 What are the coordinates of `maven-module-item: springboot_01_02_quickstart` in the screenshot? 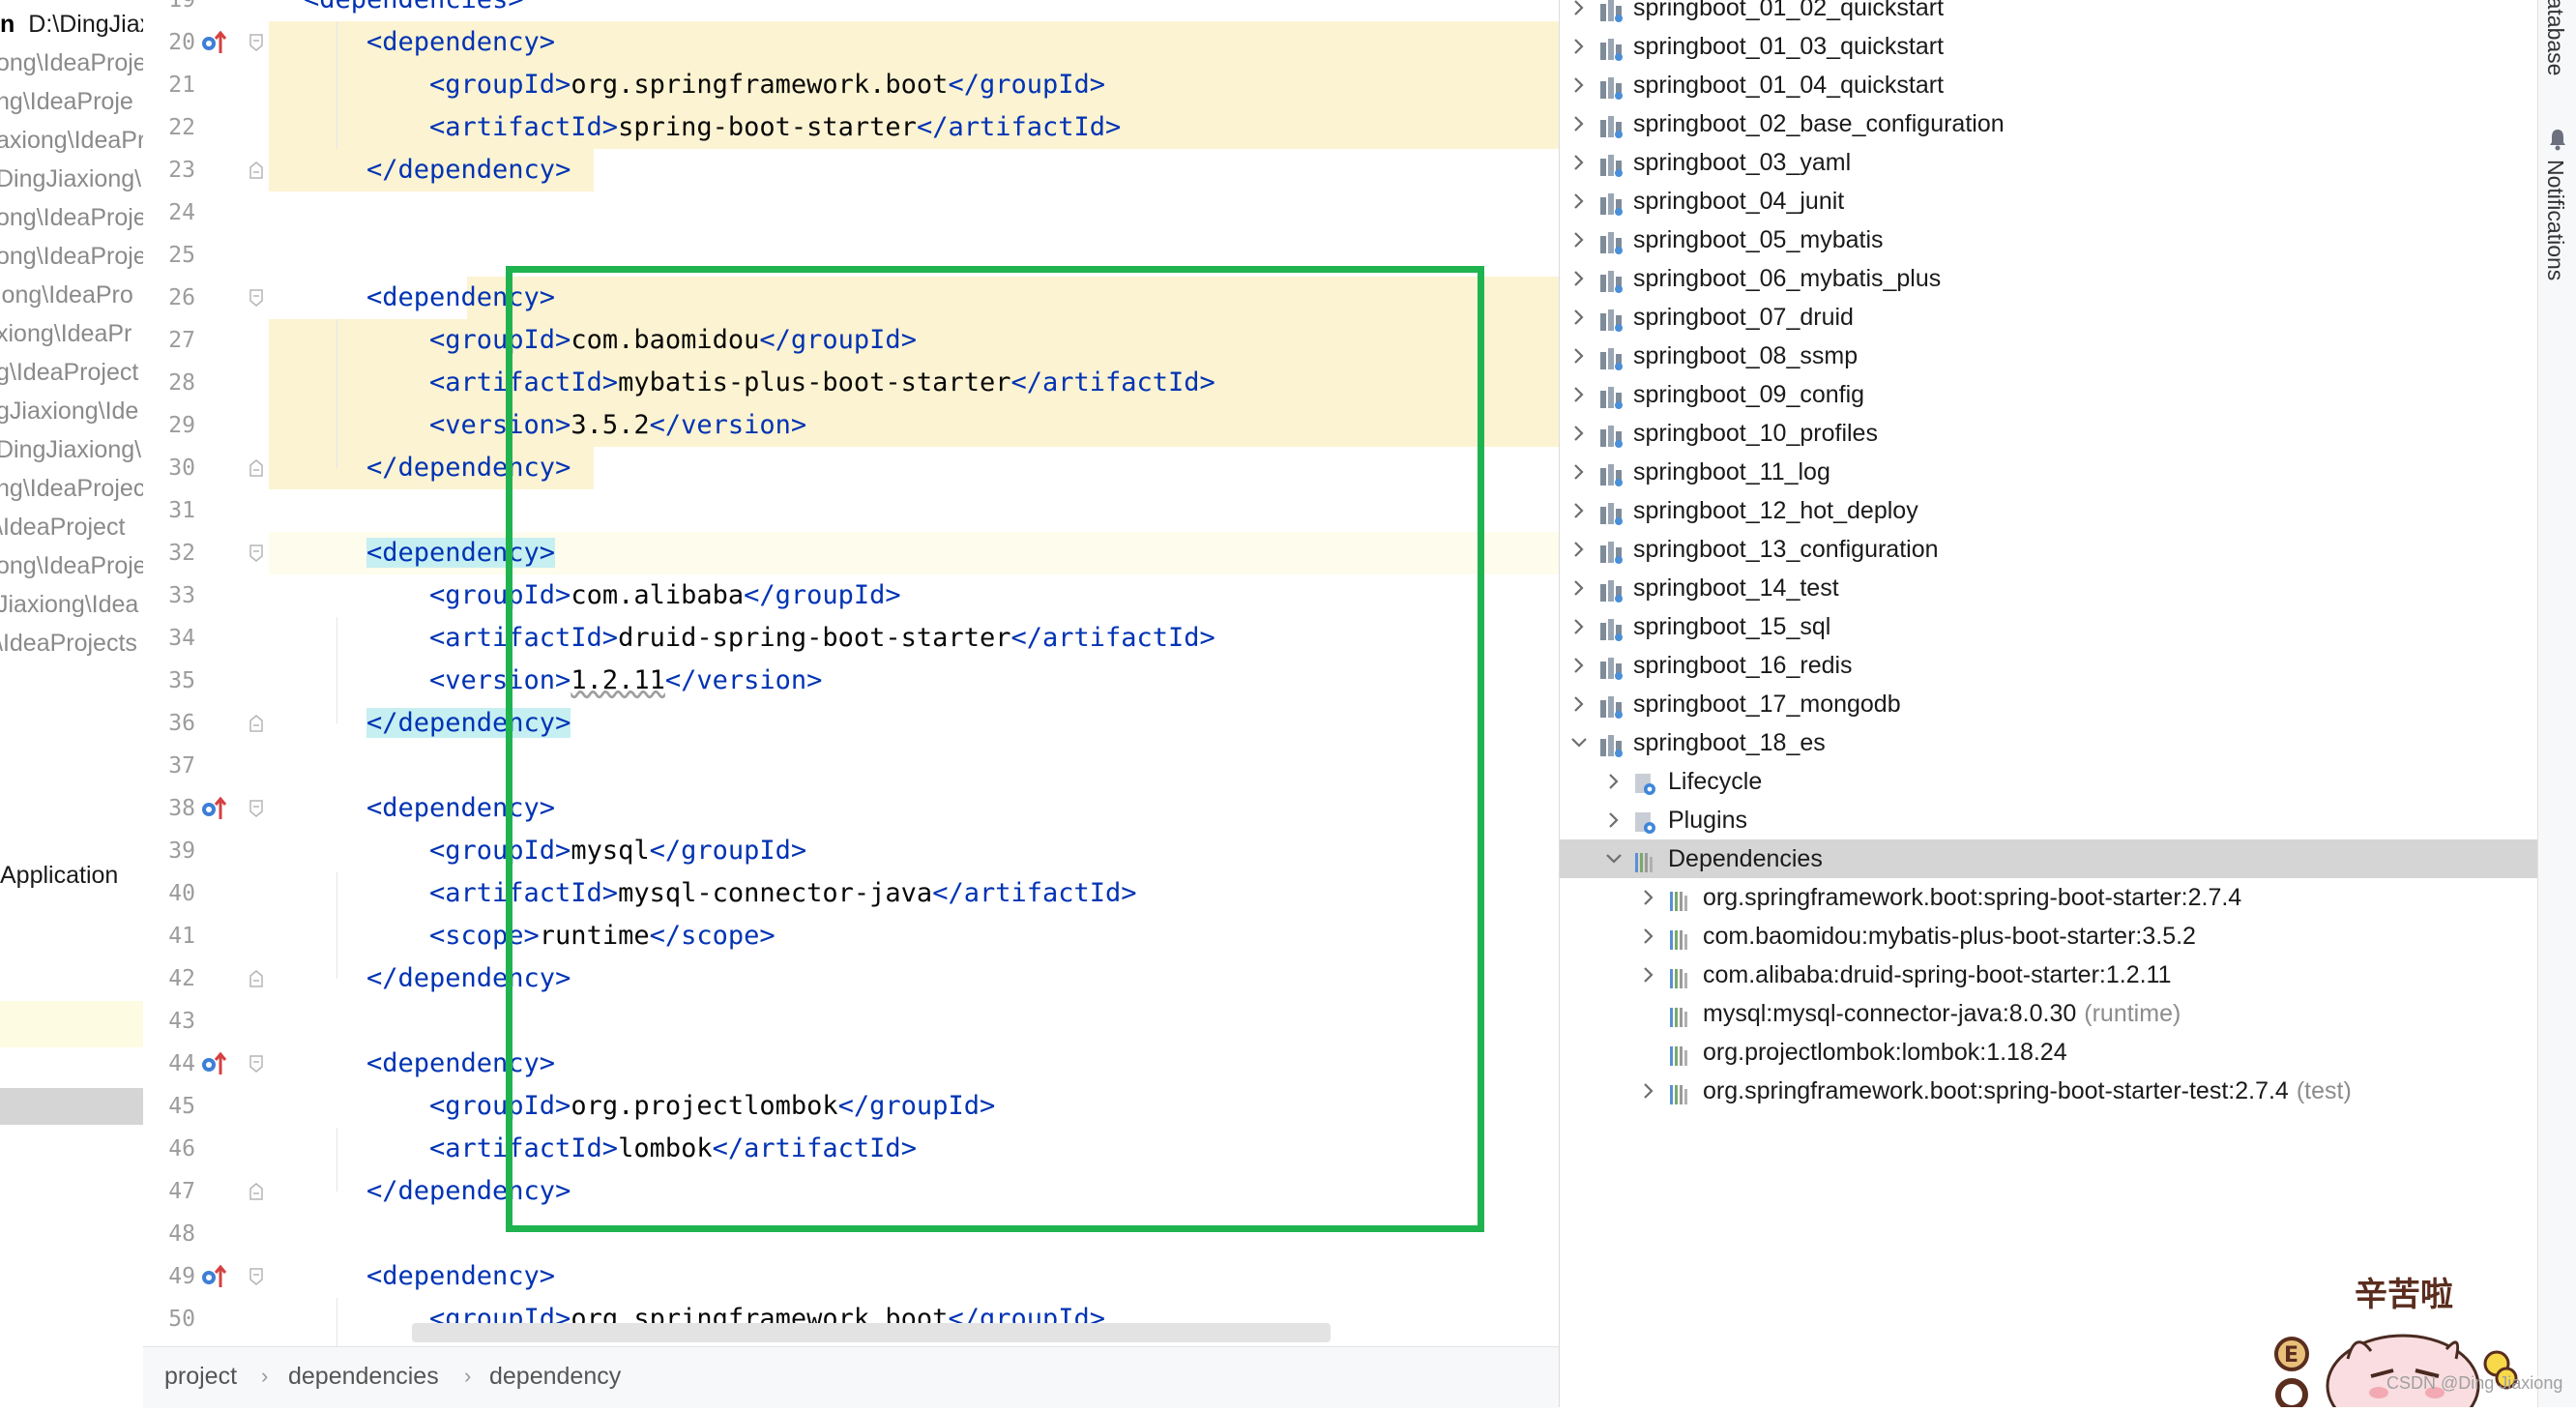 It's located at (2049, 13).